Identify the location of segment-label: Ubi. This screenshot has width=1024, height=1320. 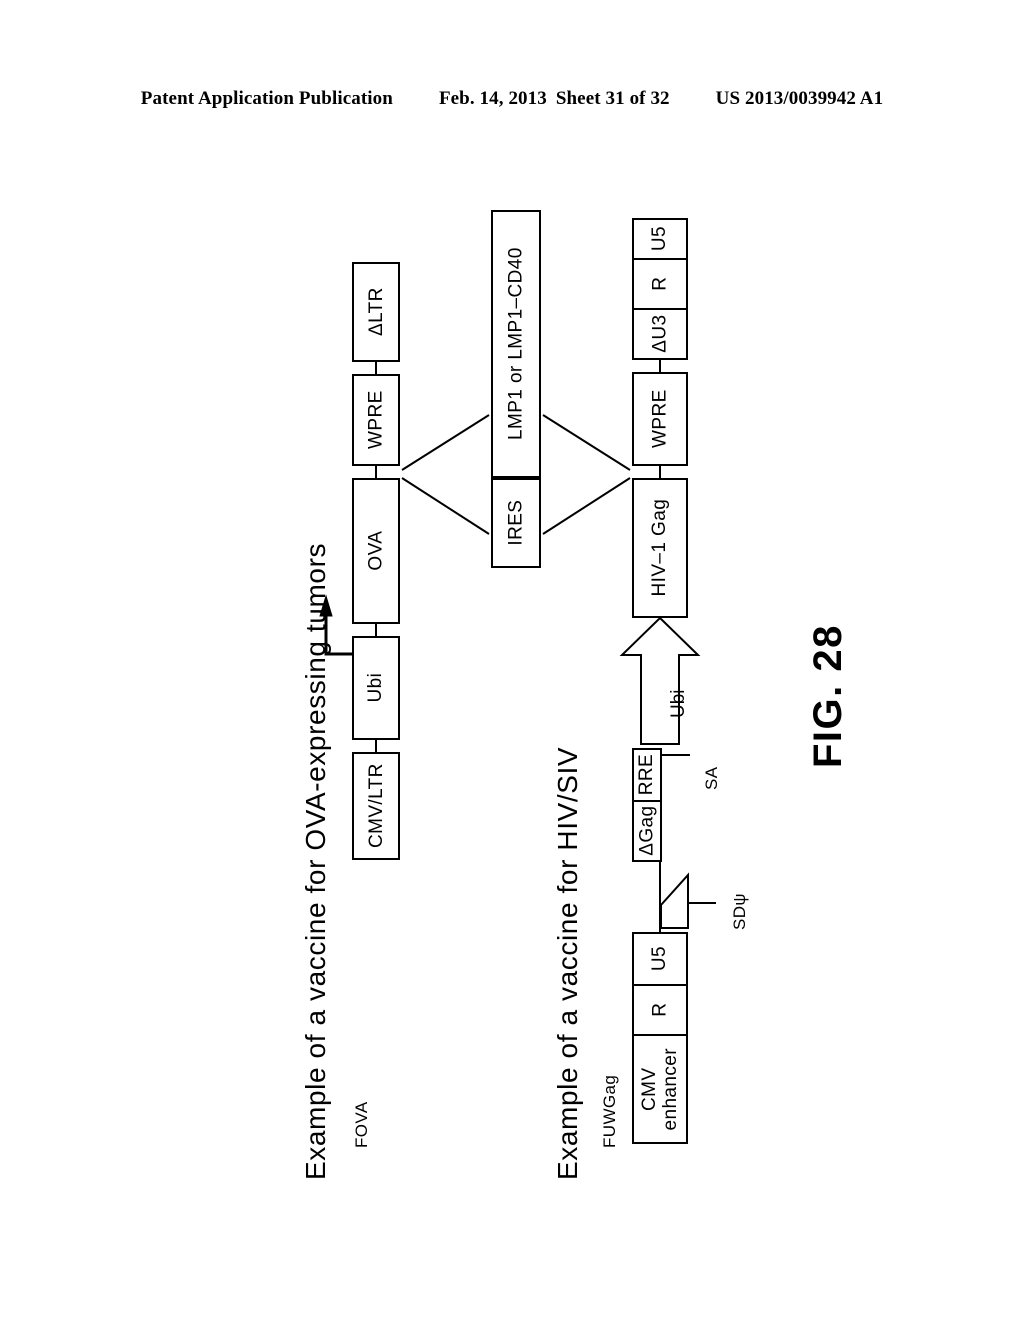
(376, 688).